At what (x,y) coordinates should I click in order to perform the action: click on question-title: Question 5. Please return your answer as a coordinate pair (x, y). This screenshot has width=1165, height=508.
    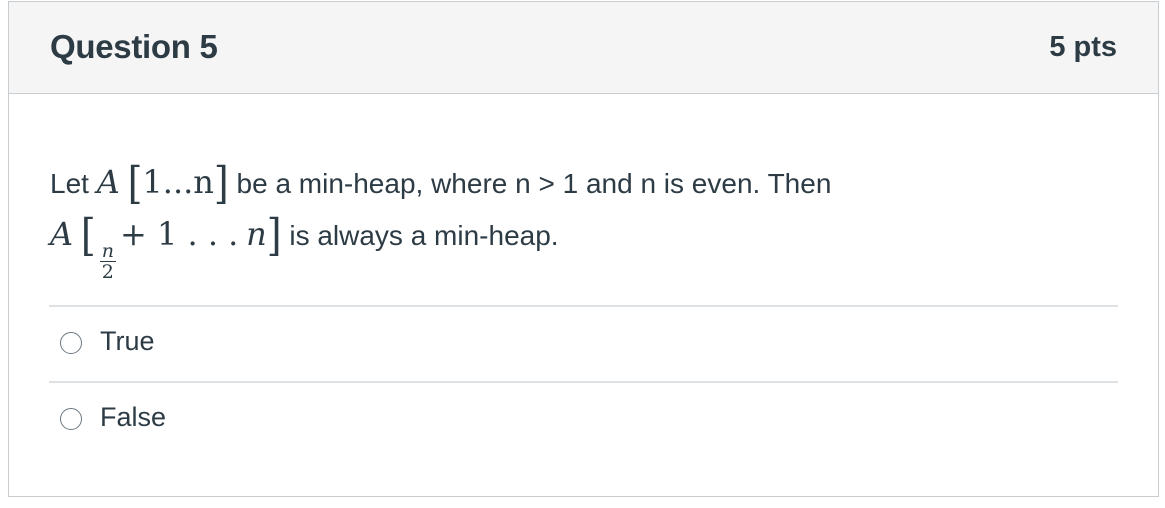
    Looking at the image, I should click on (134, 46).